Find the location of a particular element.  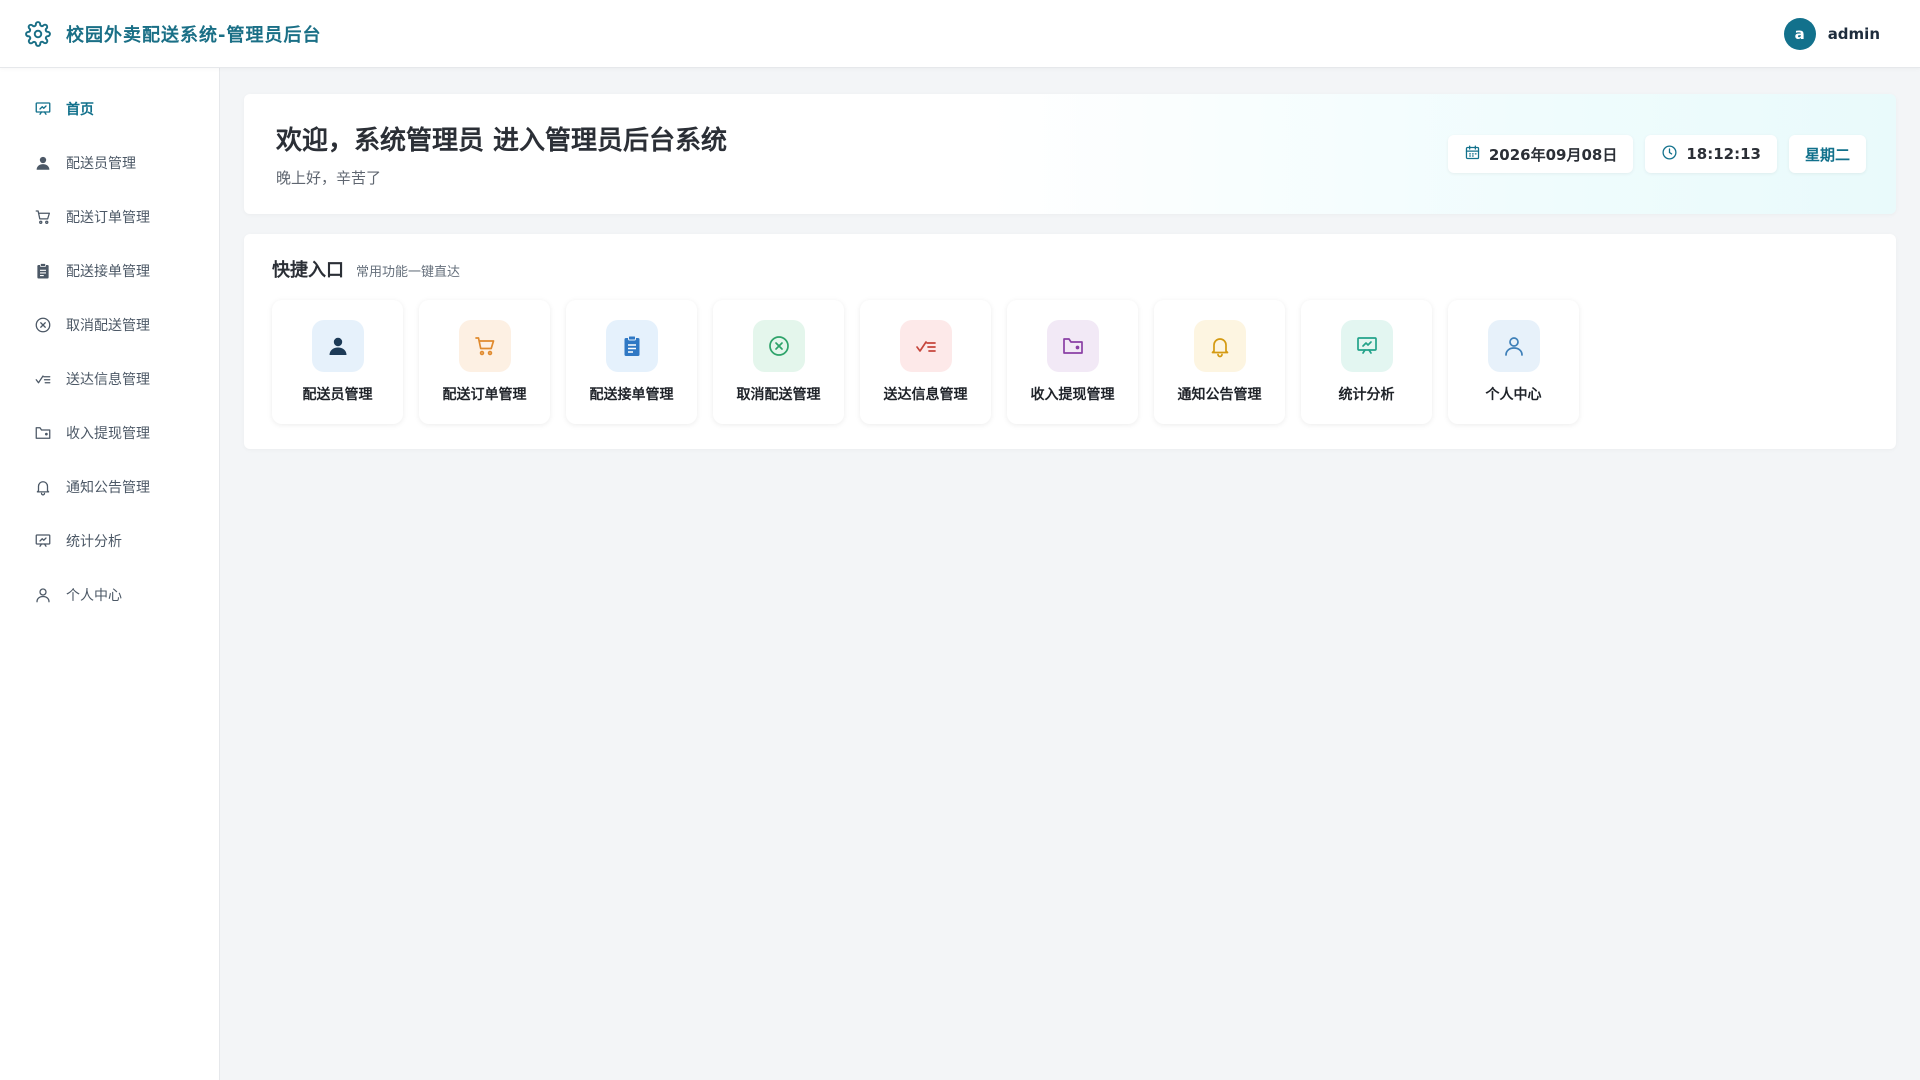

sidebar-item-label: 送达信息管理 is located at coordinates (108, 380).